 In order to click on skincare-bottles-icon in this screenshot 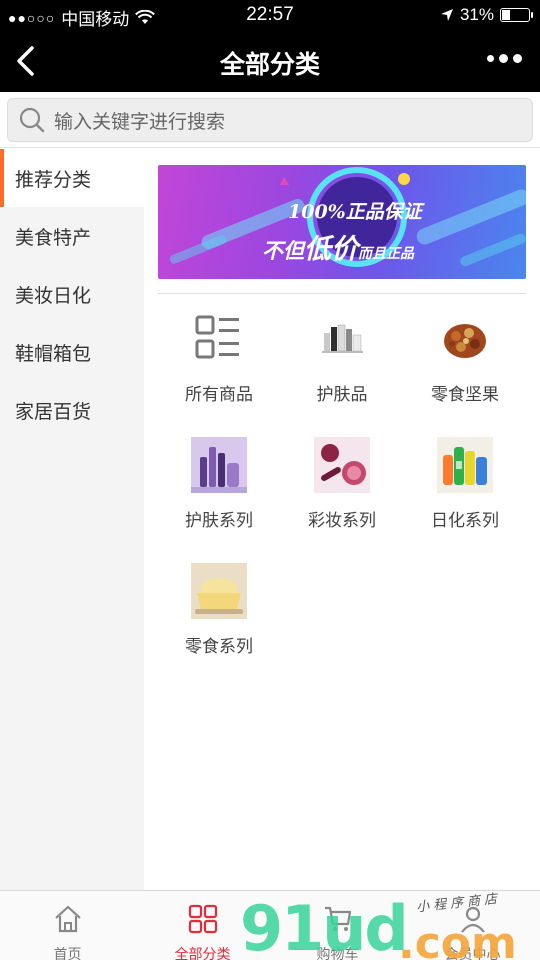, I will do `click(342, 338)`.